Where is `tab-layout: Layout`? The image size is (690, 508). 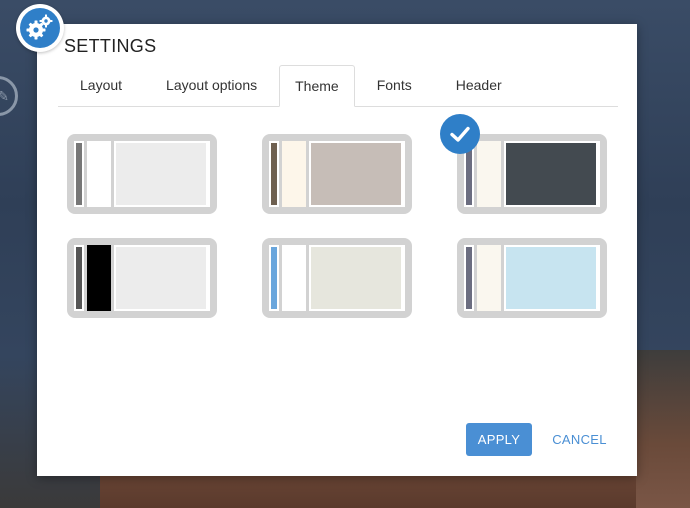 tab-layout: Layout is located at coordinates (101, 85).